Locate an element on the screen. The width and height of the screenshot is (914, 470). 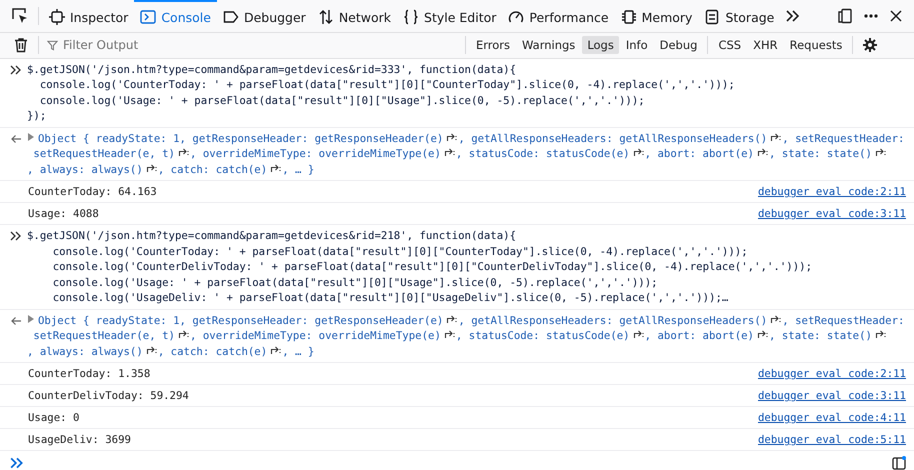
devtools-tab: Debugger is located at coordinates (264, 16).